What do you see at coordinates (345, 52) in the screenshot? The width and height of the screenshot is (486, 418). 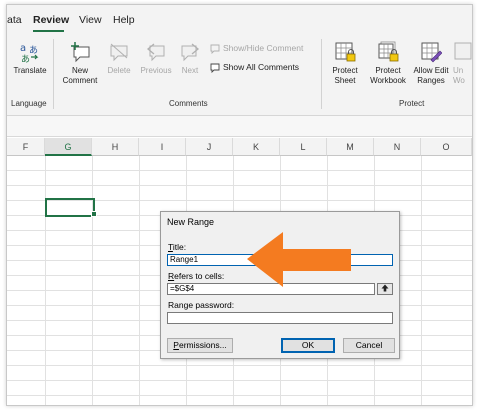 I see `protect-sheet-icon` at bounding box center [345, 52].